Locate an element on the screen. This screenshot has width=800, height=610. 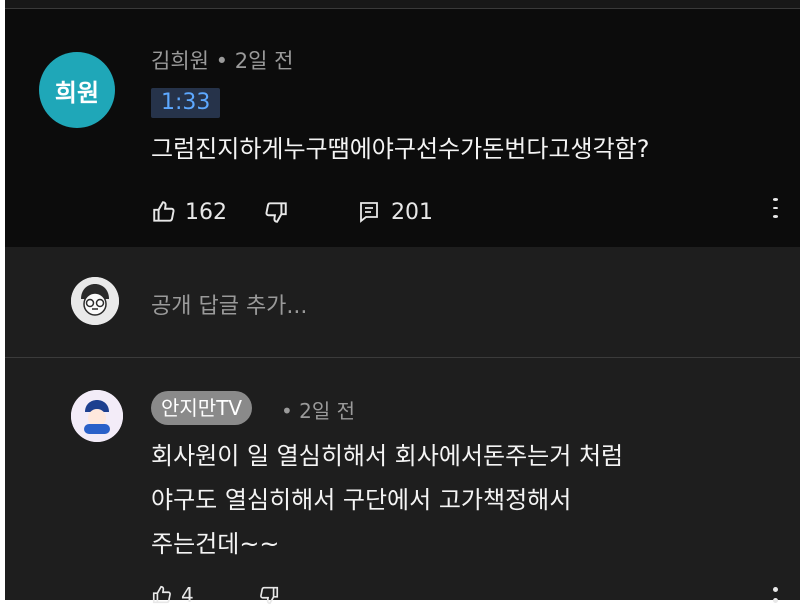
author-name: 김희원 is located at coordinates (180, 61).